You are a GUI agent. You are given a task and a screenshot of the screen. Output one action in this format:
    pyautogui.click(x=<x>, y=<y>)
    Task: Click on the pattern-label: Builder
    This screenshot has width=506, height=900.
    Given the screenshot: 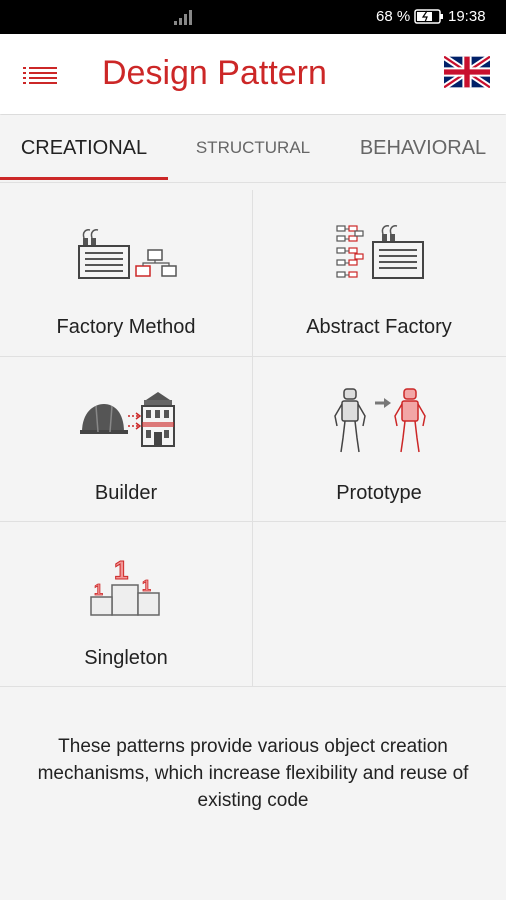 What is the action you would take?
    pyautogui.click(x=126, y=493)
    